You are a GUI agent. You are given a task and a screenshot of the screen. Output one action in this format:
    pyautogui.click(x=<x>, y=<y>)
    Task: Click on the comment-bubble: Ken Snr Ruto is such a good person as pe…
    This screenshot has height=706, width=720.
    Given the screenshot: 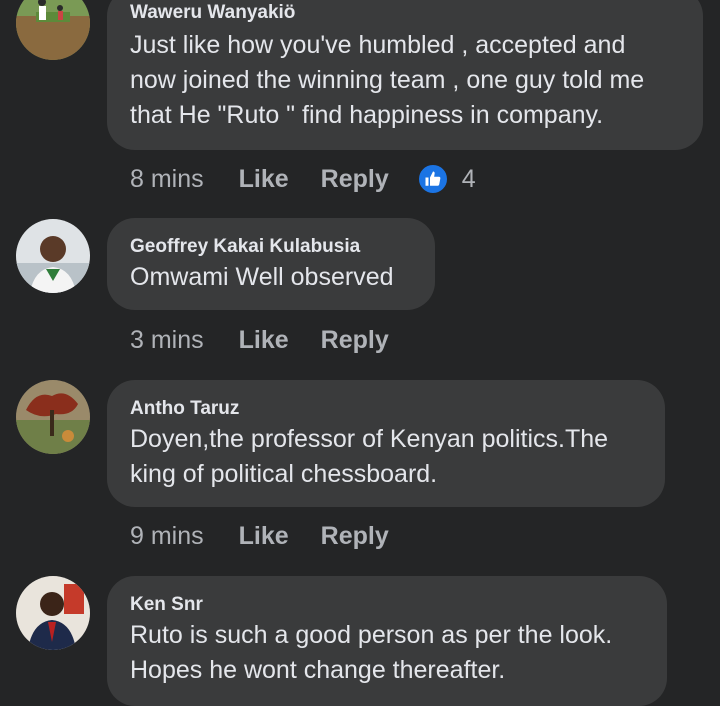 What is the action you would take?
    pyautogui.click(x=387, y=641)
    